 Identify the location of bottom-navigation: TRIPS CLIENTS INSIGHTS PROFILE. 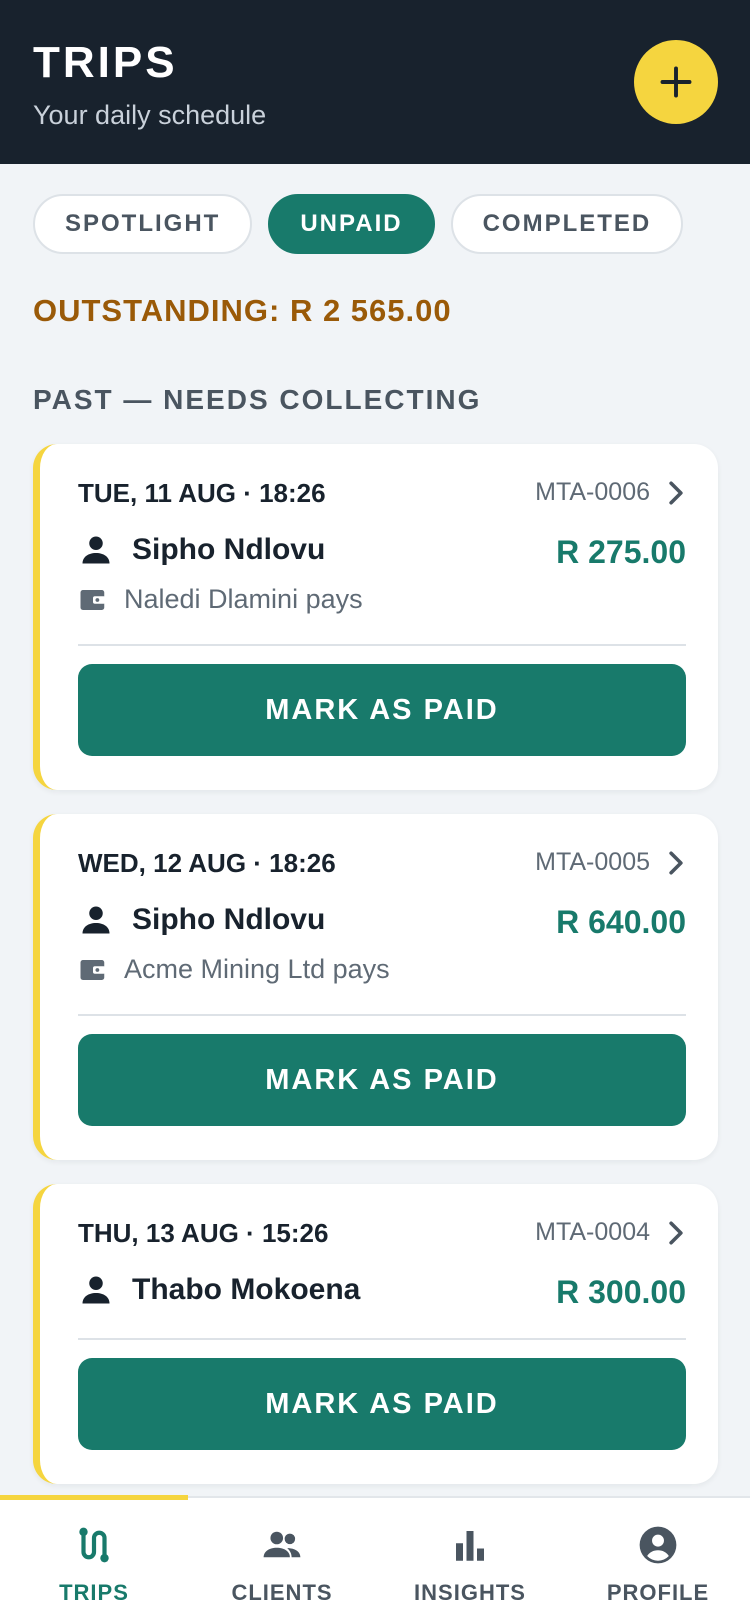
(375, 1559).